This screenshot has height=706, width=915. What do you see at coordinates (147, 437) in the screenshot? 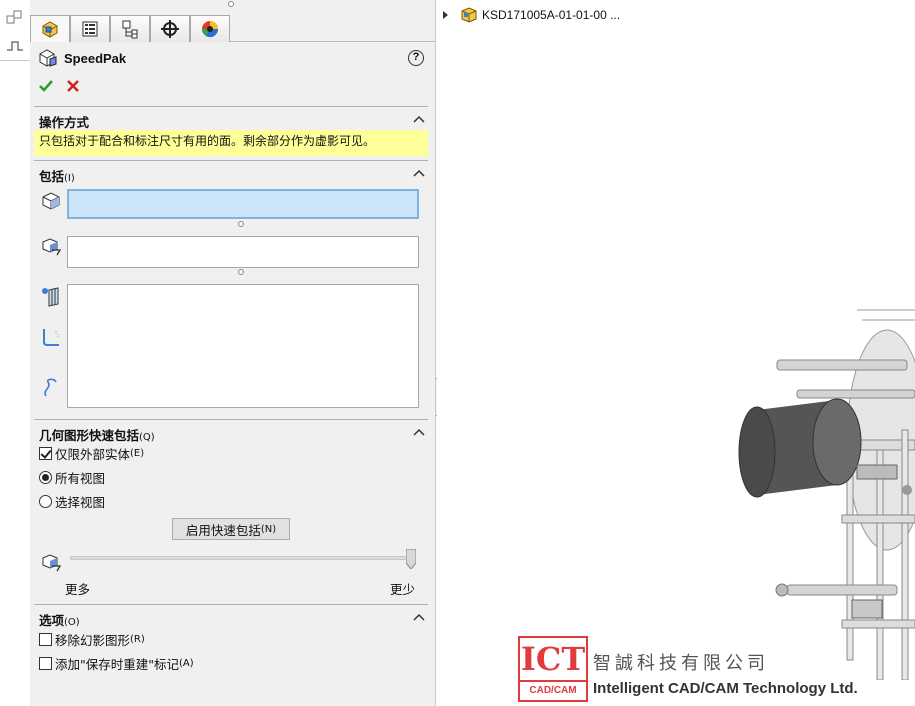
I see `quick-include-group-shortcut: (Q)` at bounding box center [147, 437].